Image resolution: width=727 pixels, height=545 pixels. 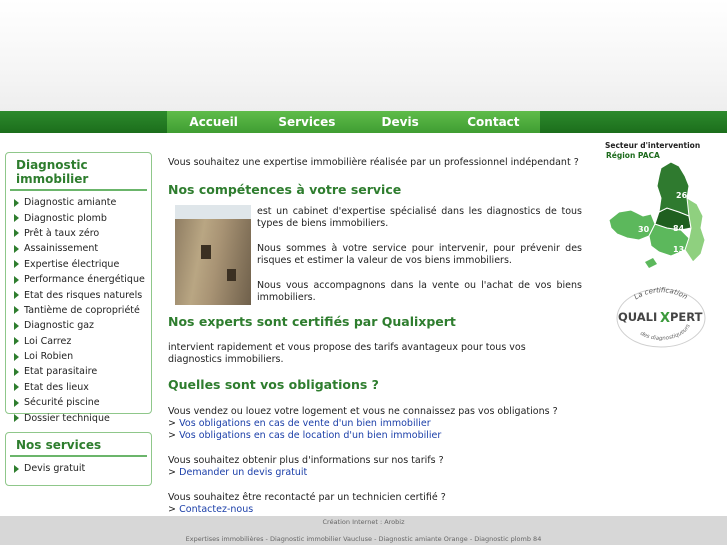 What do you see at coordinates (695, 230) in the screenshot?
I see `map-dept-east` at bounding box center [695, 230].